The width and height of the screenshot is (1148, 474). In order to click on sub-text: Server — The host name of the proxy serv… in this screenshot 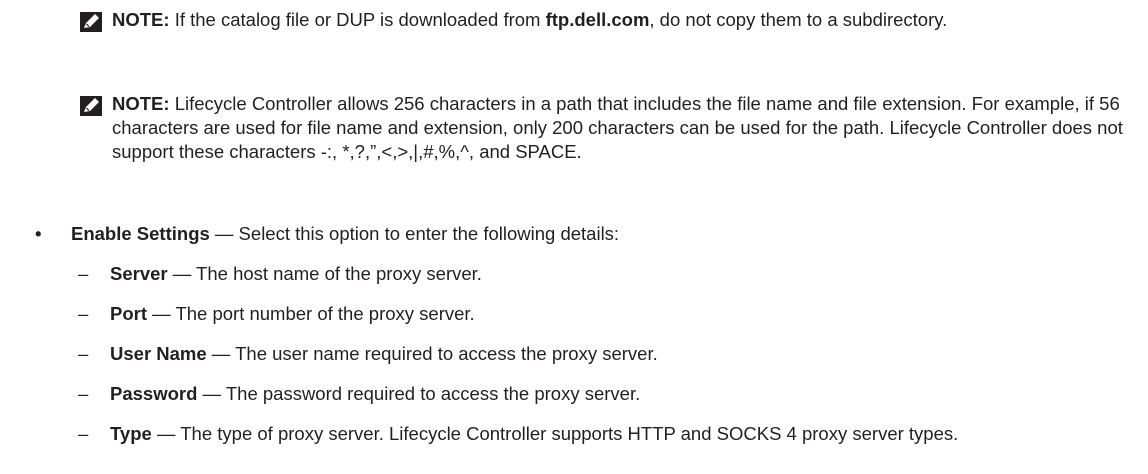, I will do `click(619, 274)`.